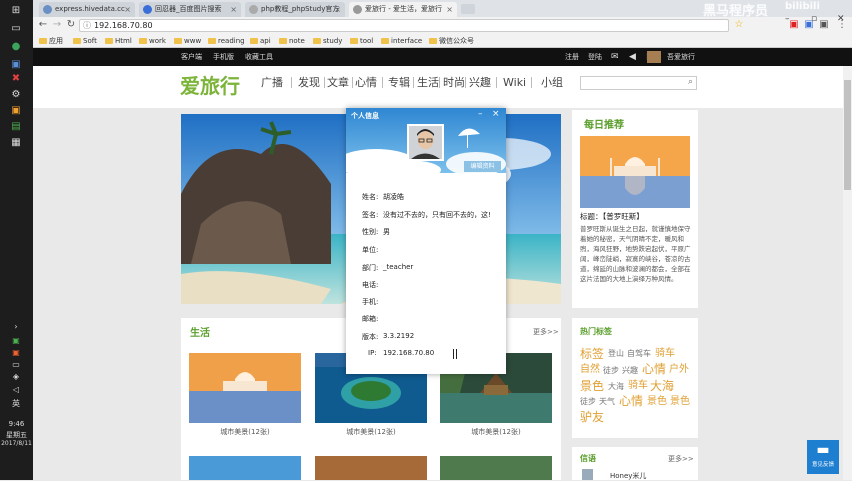 Image resolution: width=852 pixels, height=481 pixels. I want to click on bookmark-study: study, so click(327, 41).